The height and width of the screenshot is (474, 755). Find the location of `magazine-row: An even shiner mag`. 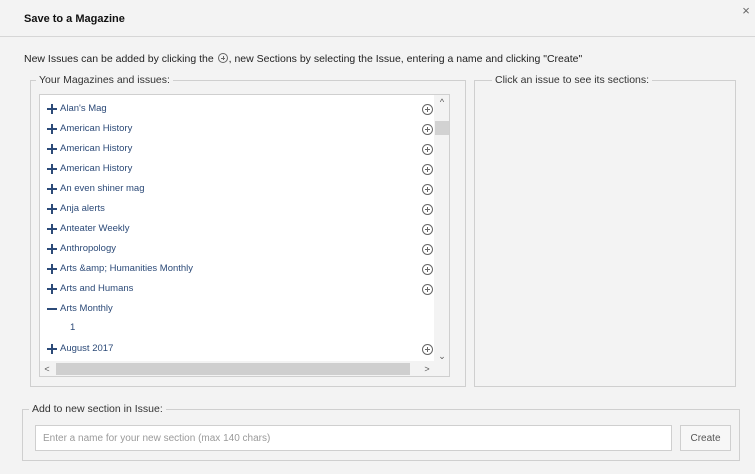

magazine-row: An even shiner mag is located at coordinates (237, 190).